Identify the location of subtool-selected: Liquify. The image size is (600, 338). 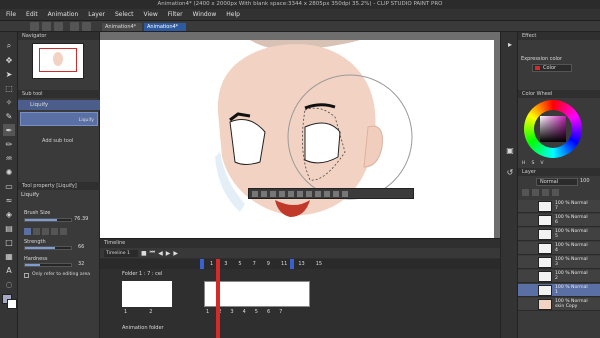
(59, 105).